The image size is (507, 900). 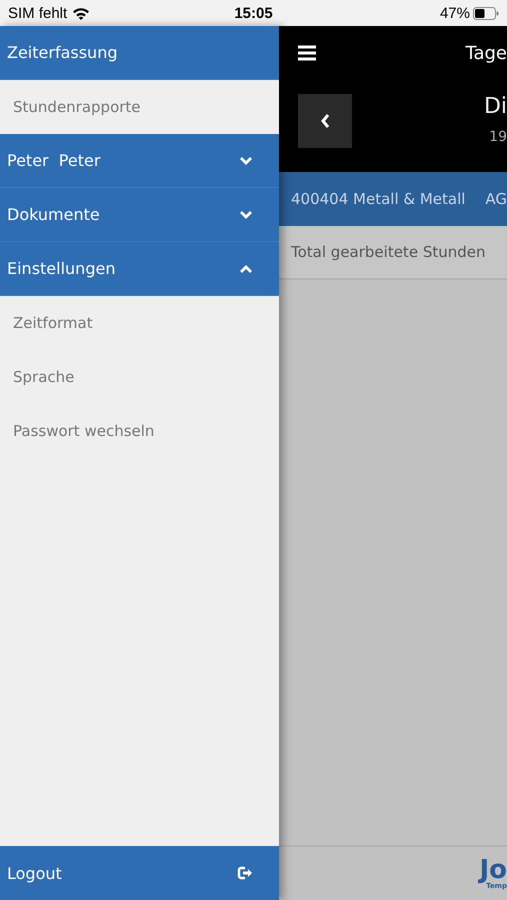 What do you see at coordinates (307, 53) in the screenshot?
I see `menu-icon` at bounding box center [307, 53].